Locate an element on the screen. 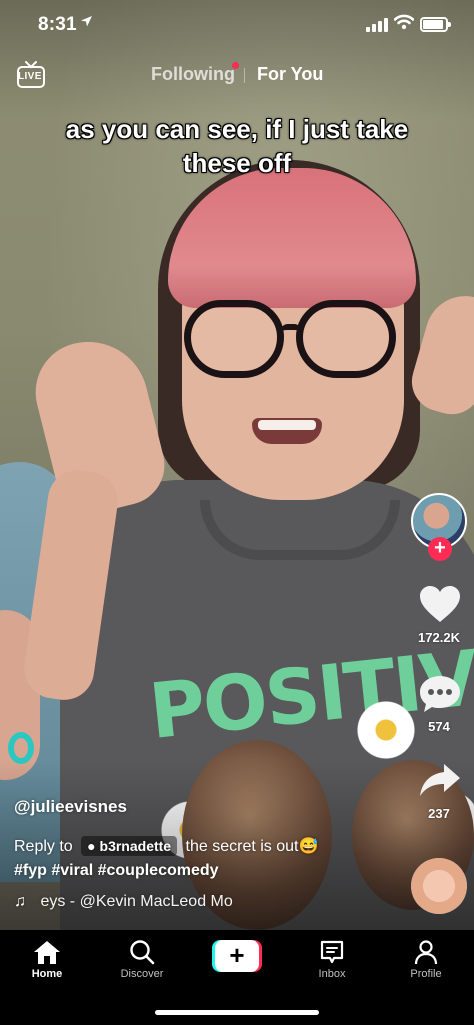 This screenshot has height=1025, width=474. live-label: LIVE is located at coordinates (30, 76).